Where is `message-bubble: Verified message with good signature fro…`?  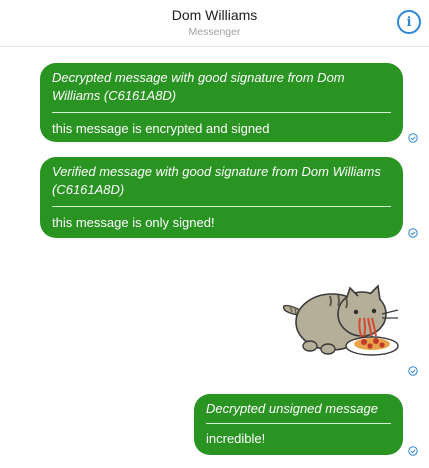 message-bubble: Verified message with good signature fro… is located at coordinates (221, 197).